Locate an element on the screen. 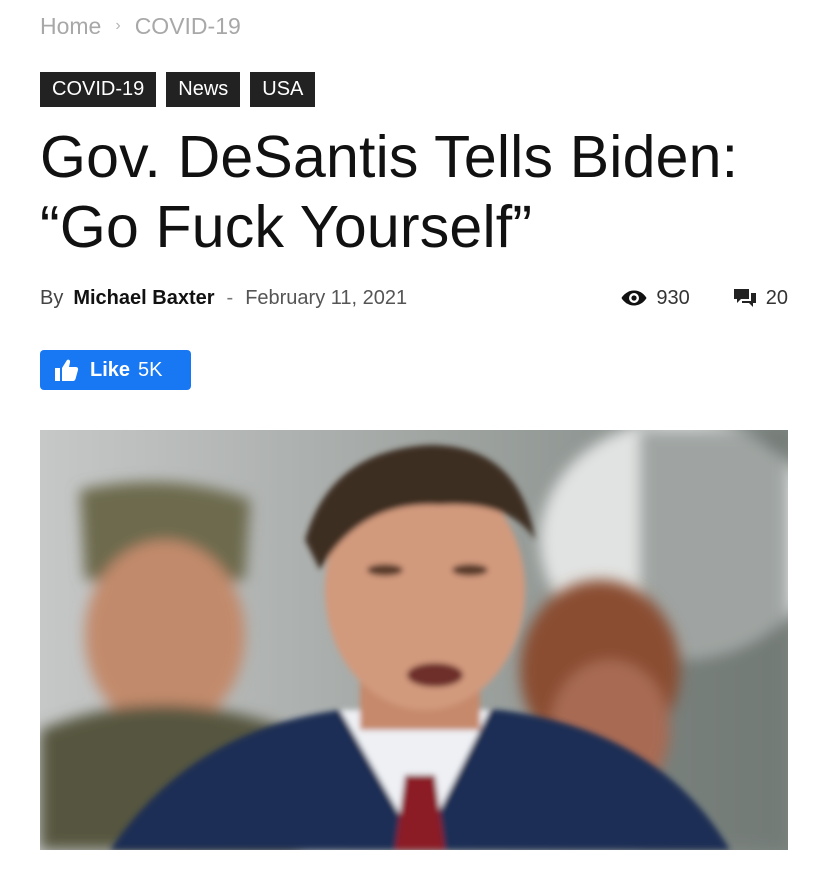 This screenshot has height=895, width=828. headline-line-1: Gov. DeSantis Tells Biden: is located at coordinates (389, 157).